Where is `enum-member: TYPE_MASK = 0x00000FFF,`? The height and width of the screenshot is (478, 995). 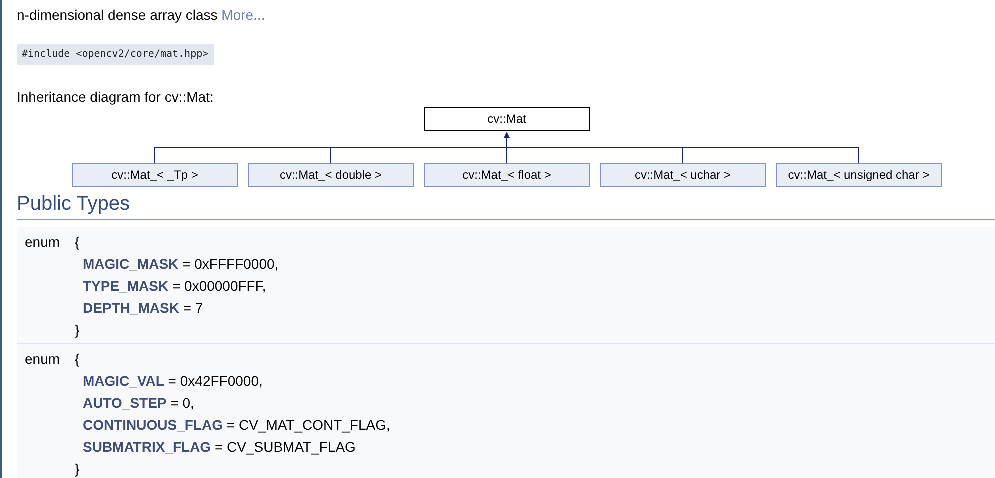 enum-member: TYPE_MASK = 0x00000FFF, is located at coordinates (175, 286).